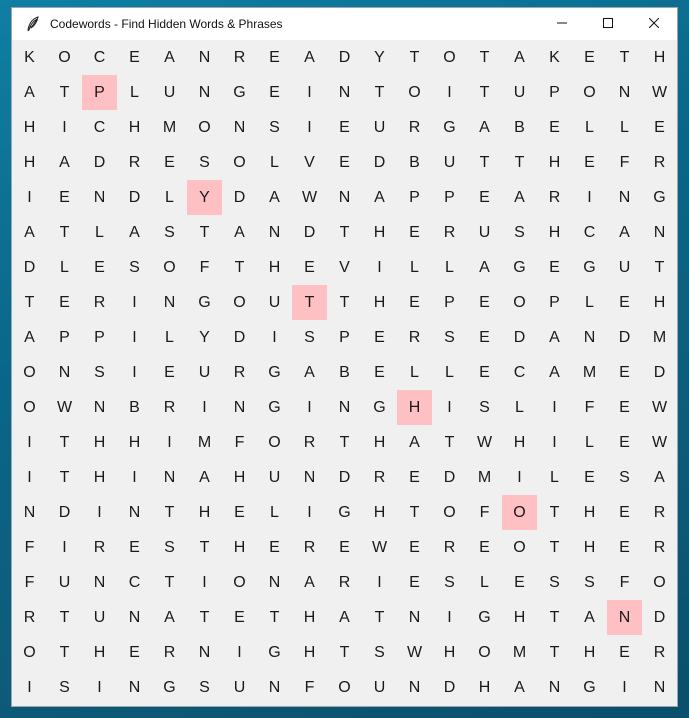 The image size is (689, 718). Describe the element at coordinates (204, 337) in the screenshot. I see `grid-cell: Y` at that location.